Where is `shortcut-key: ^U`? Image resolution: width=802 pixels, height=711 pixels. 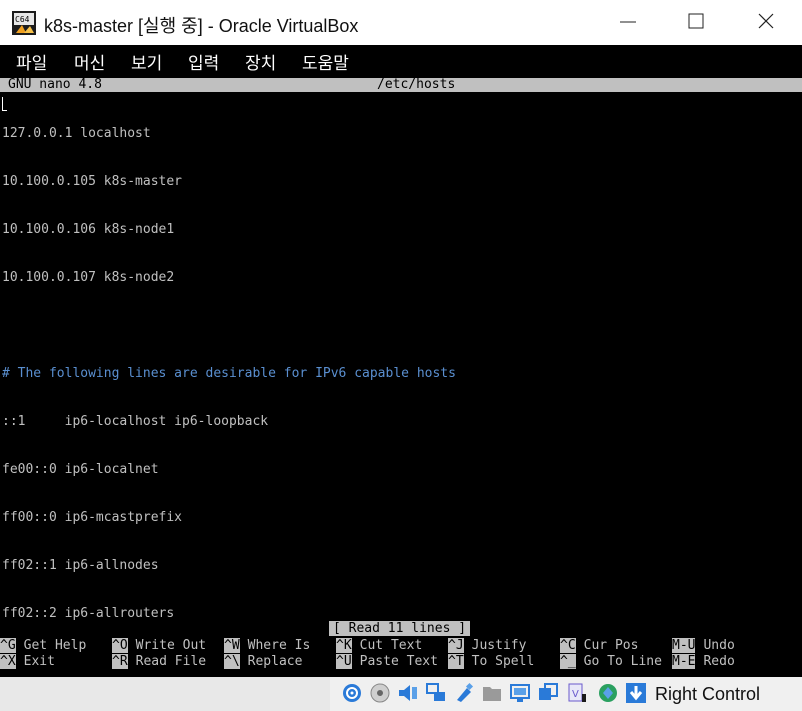
shortcut-key: ^U is located at coordinates (344, 661).